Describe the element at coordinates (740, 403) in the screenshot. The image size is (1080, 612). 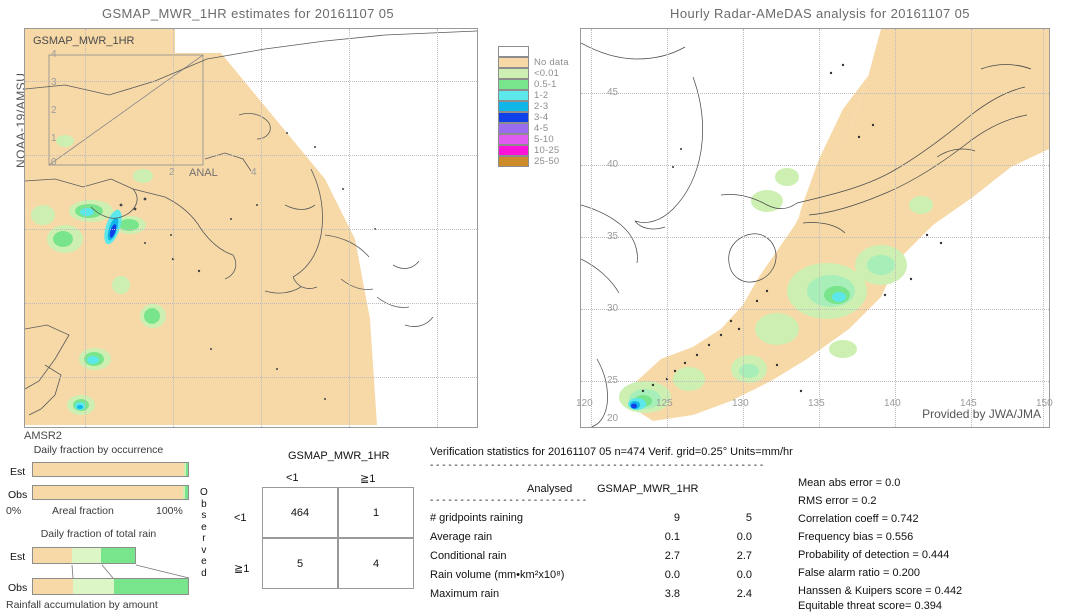
I see `right-lon-tick-130: 130` at that location.